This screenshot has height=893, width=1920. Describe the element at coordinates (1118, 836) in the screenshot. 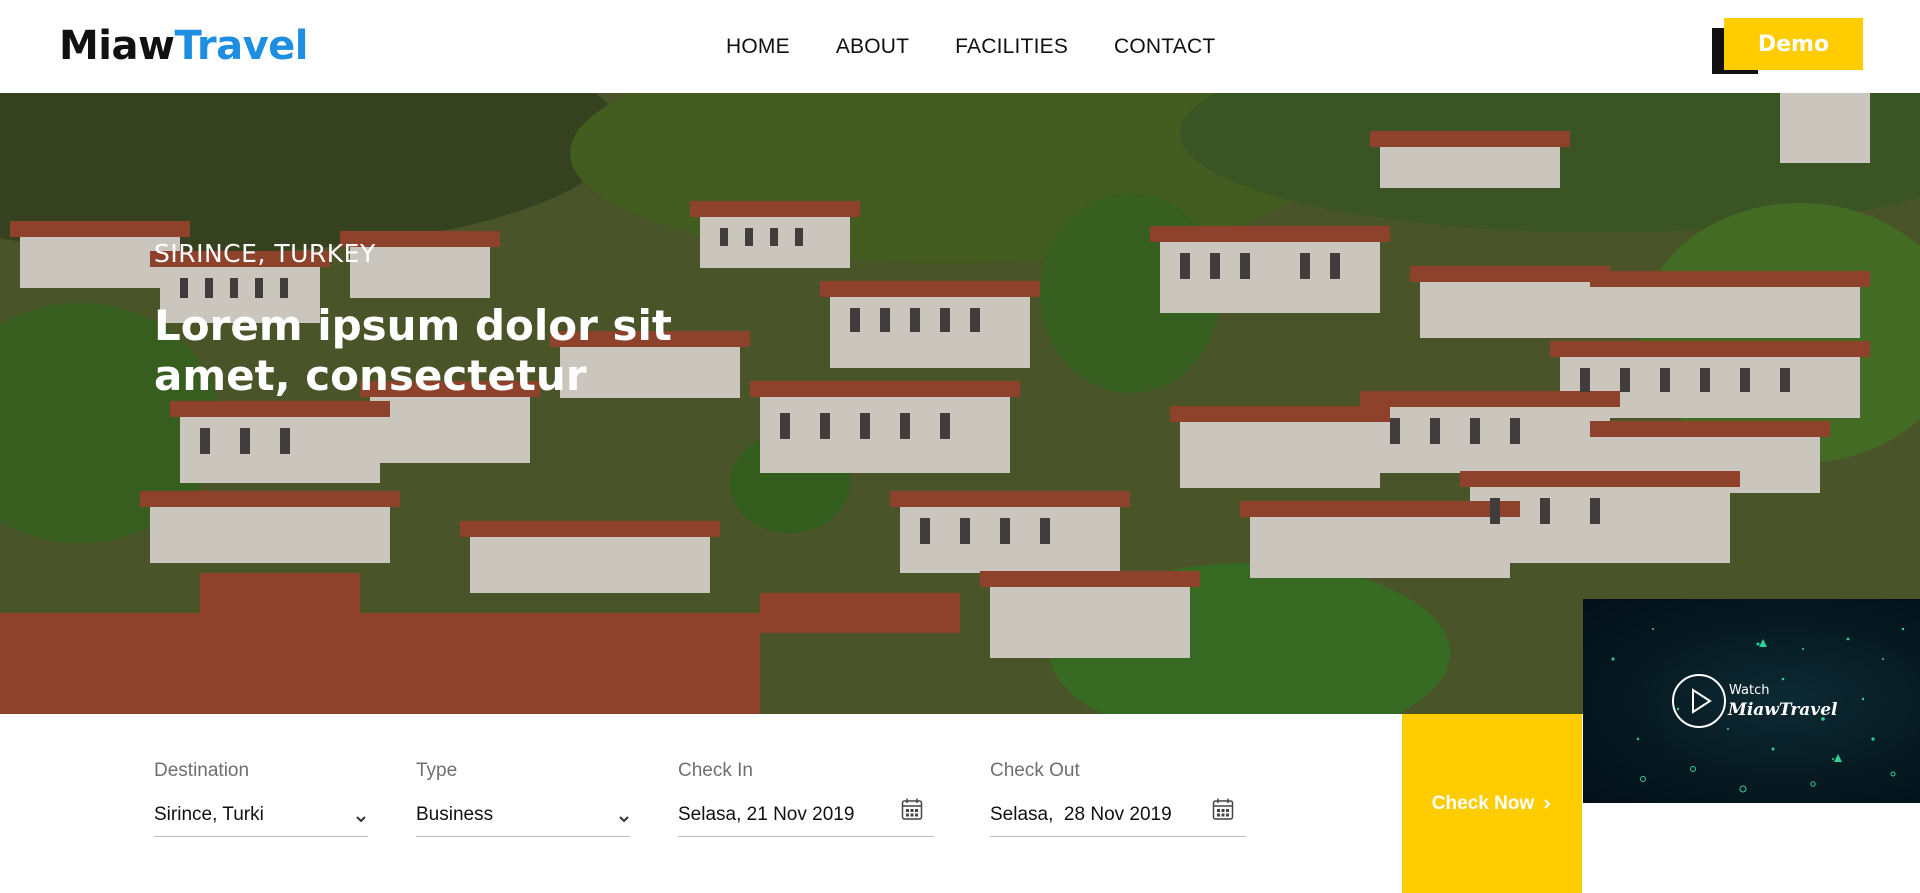

I see `check-out-underline` at that location.